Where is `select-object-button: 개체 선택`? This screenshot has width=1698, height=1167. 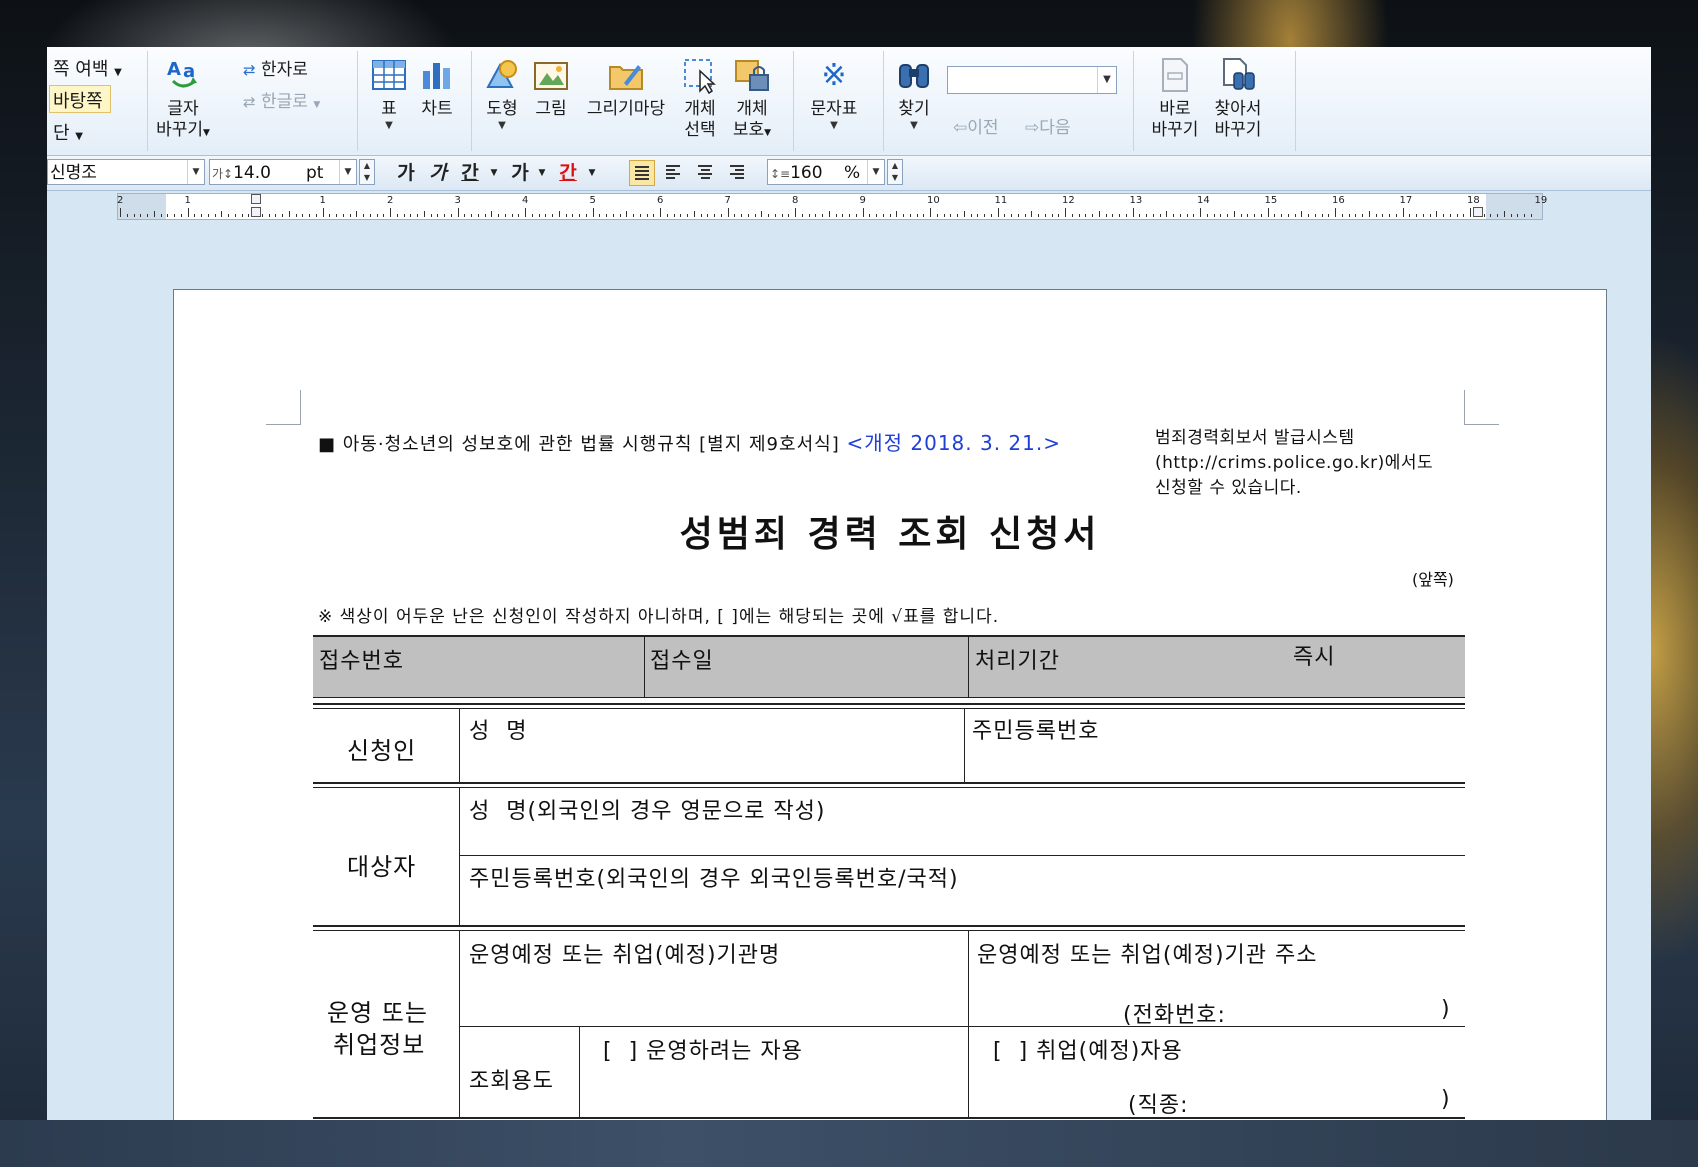
select-object-button: 개체 선택 is located at coordinates (700, 98).